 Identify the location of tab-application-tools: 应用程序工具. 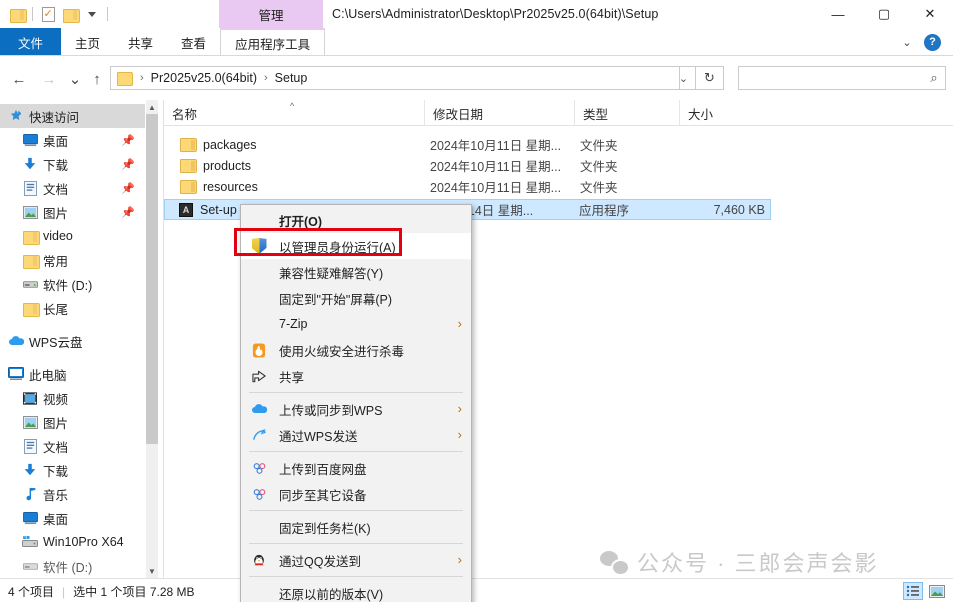
(273, 42).